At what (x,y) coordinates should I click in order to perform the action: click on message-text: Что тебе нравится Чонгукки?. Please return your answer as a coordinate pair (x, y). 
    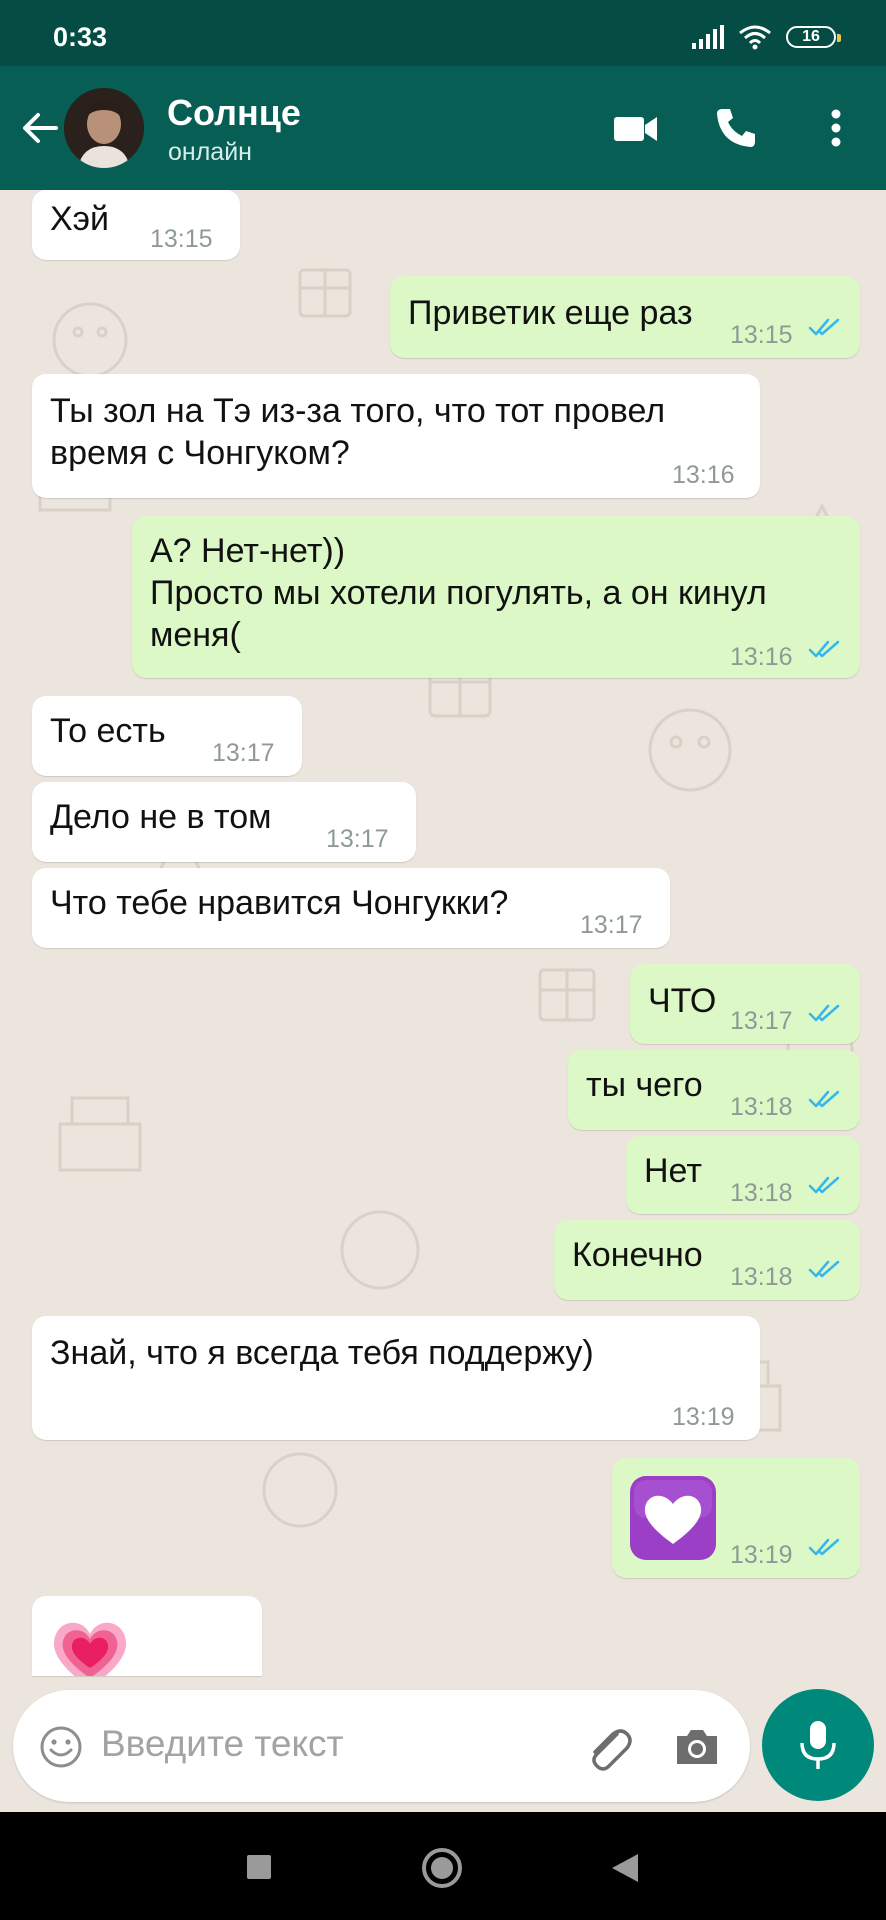
    Looking at the image, I should click on (279, 903).